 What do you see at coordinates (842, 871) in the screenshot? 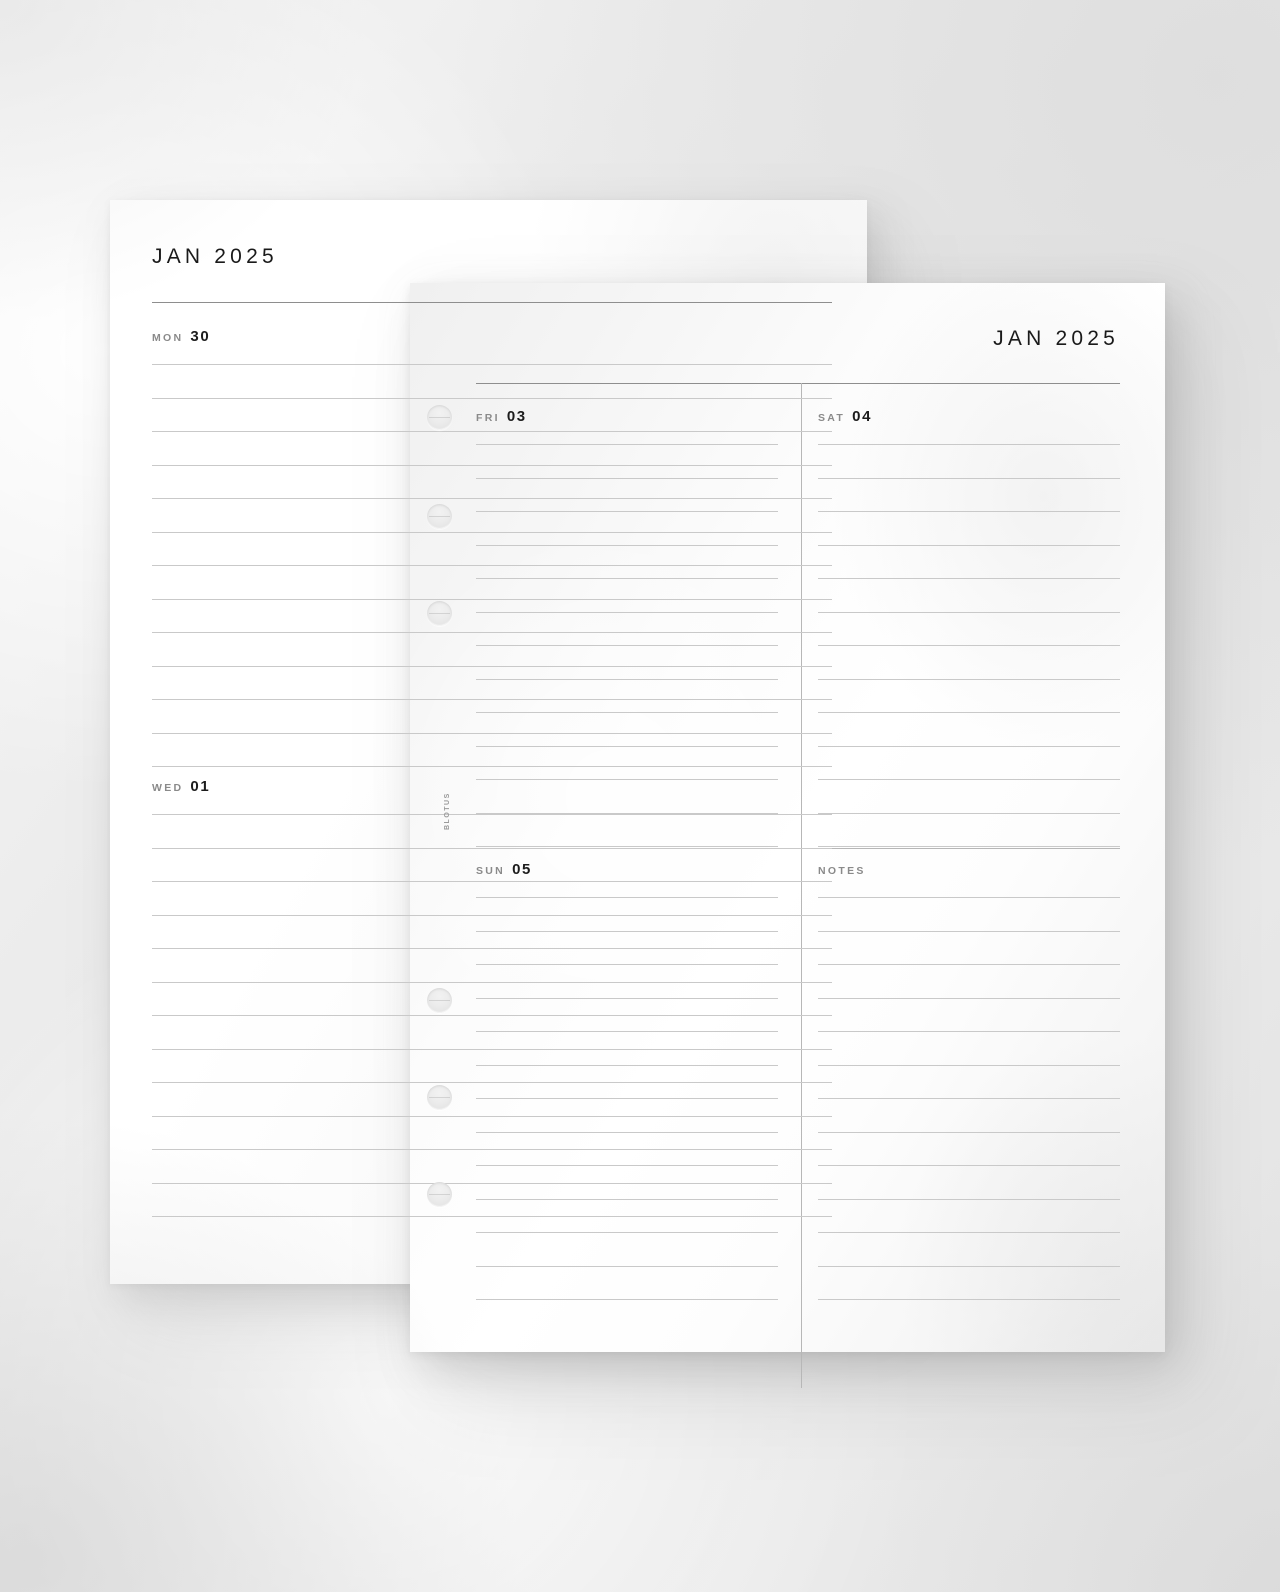
I see `notes-label: NOTES` at bounding box center [842, 871].